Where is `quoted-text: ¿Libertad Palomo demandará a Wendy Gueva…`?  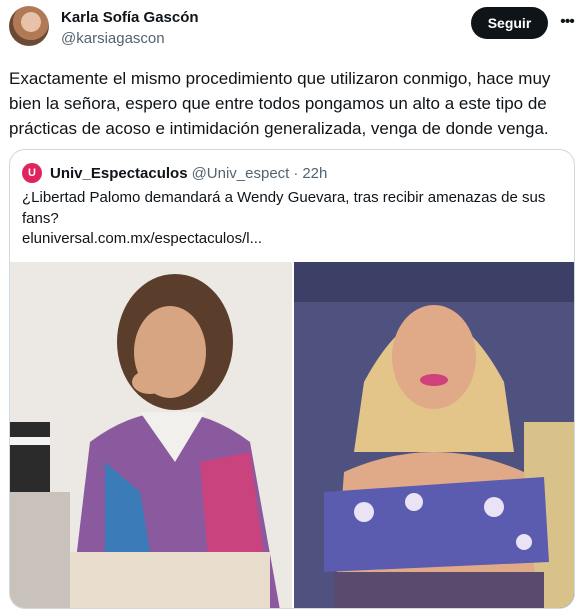
quoted-text: ¿Libertad Palomo demandará a Wendy Gueva… is located at coordinates (284, 208).